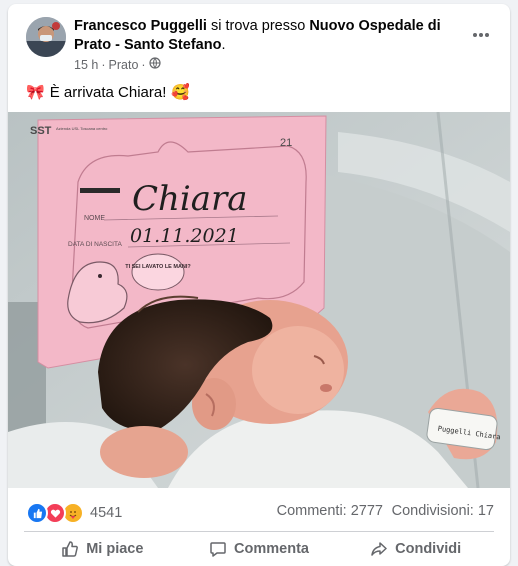 The height and width of the screenshot is (566, 518). I want to click on more-options-button, so click(481, 35).